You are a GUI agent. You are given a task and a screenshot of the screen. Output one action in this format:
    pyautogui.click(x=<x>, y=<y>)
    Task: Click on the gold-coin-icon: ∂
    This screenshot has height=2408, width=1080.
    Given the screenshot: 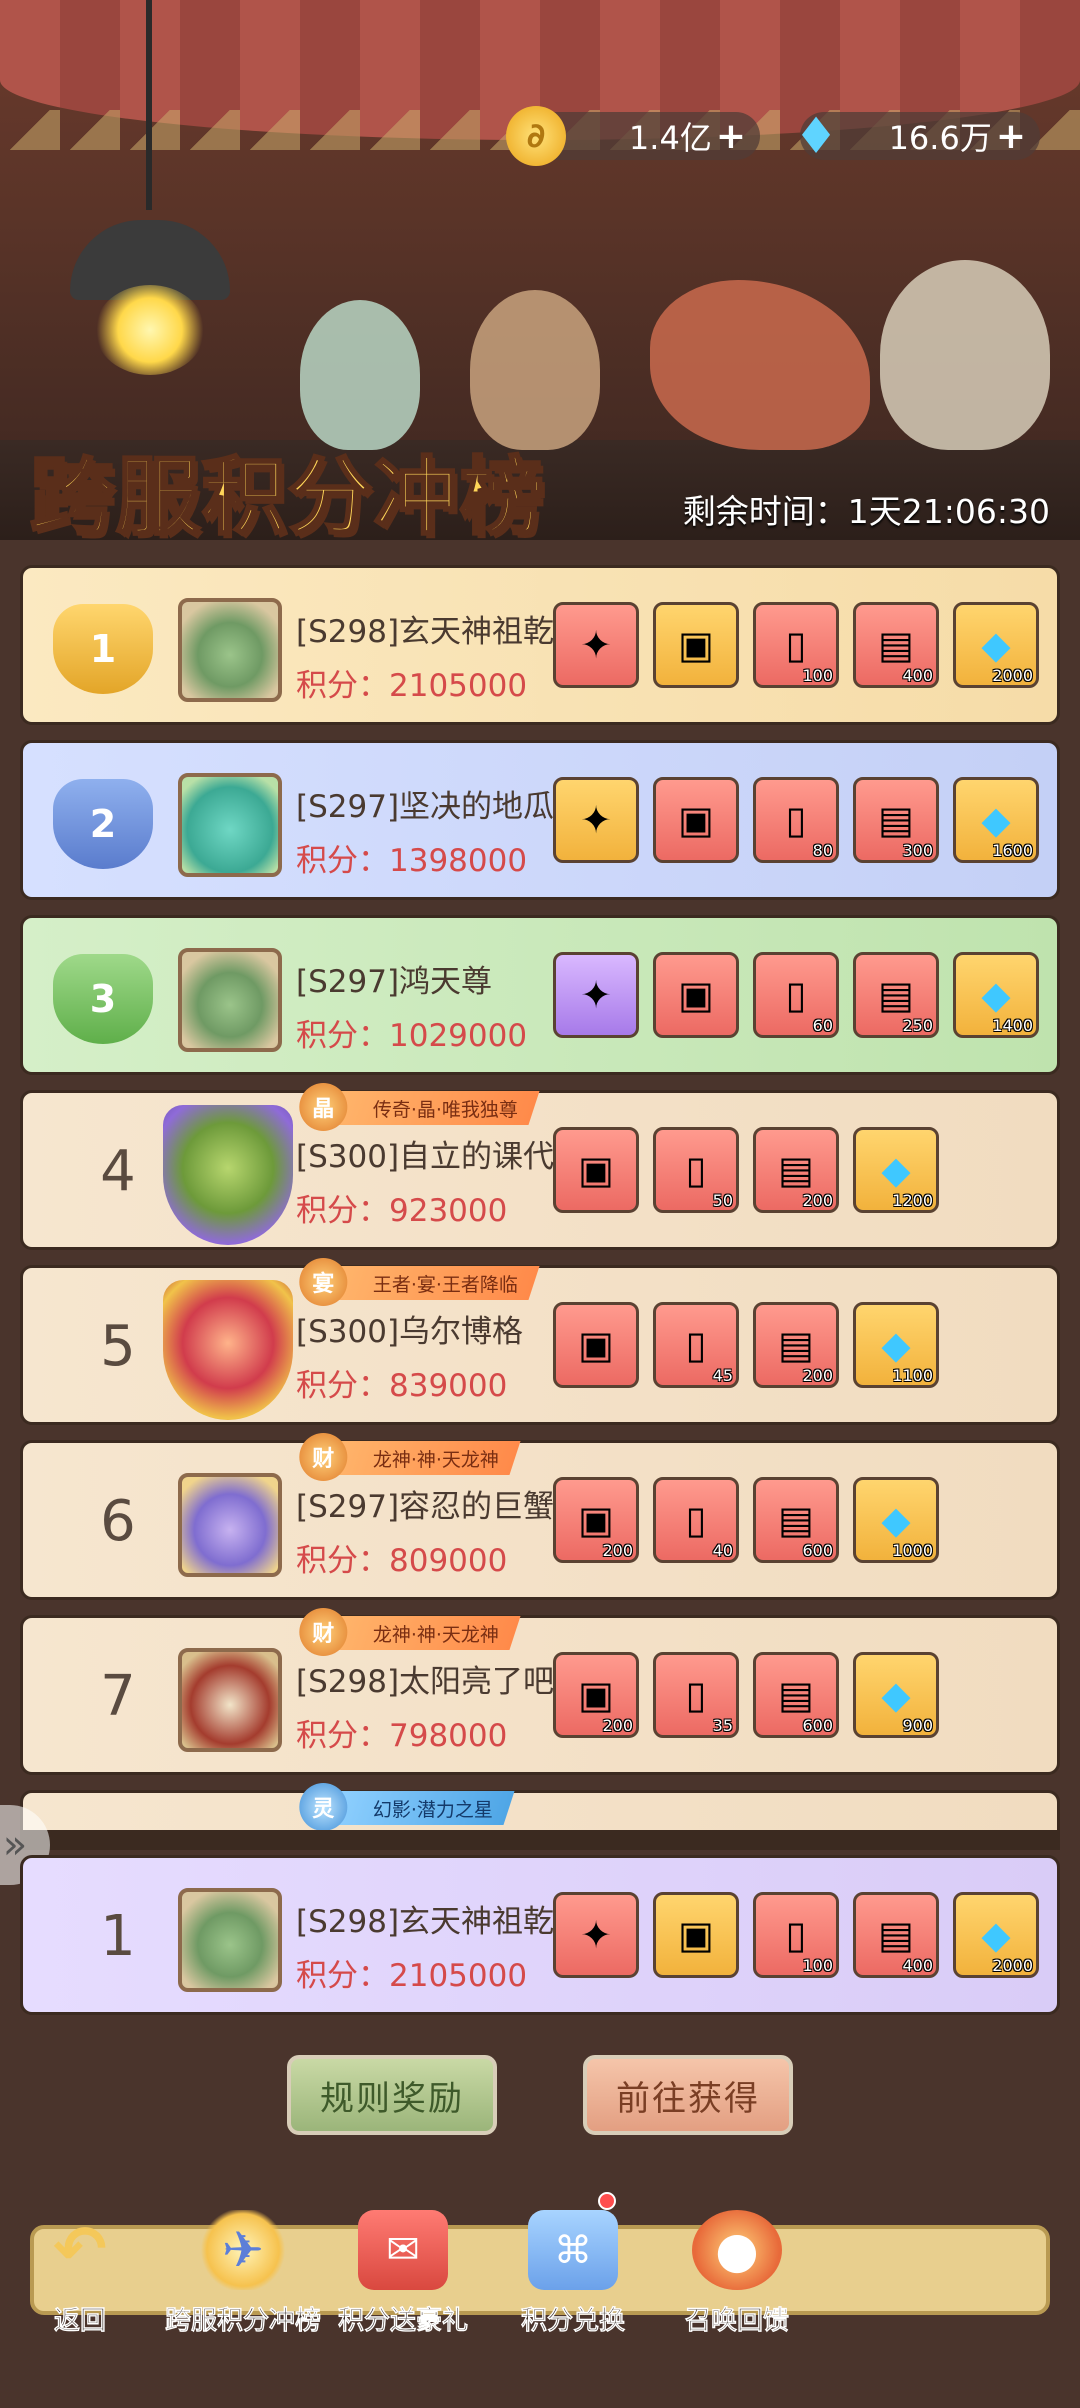 What is the action you would take?
    pyautogui.click(x=536, y=136)
    